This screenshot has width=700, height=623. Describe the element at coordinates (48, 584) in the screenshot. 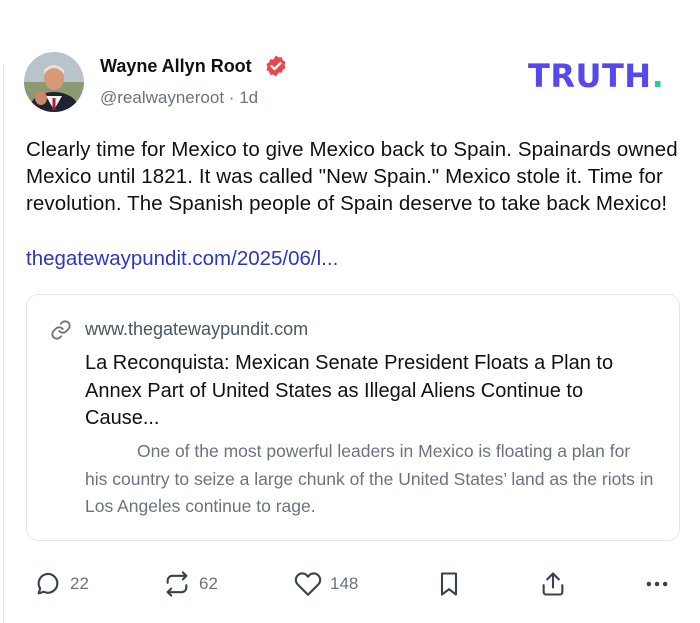

I see `reply-icon` at that location.